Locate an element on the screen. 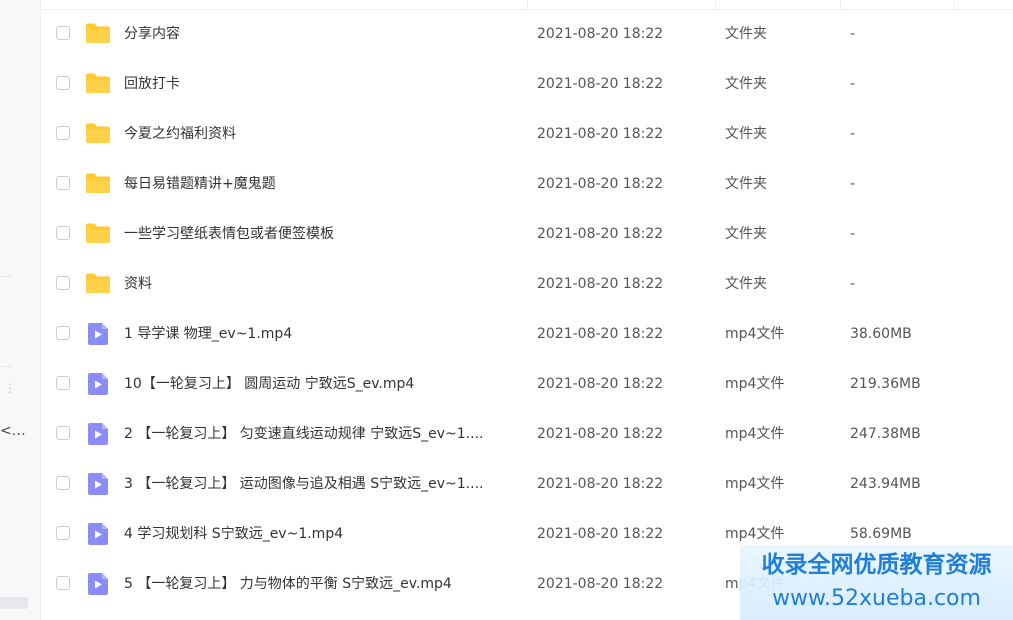 The height and width of the screenshot is (620, 1013). file-name: 回放打卡 is located at coordinates (152, 84).